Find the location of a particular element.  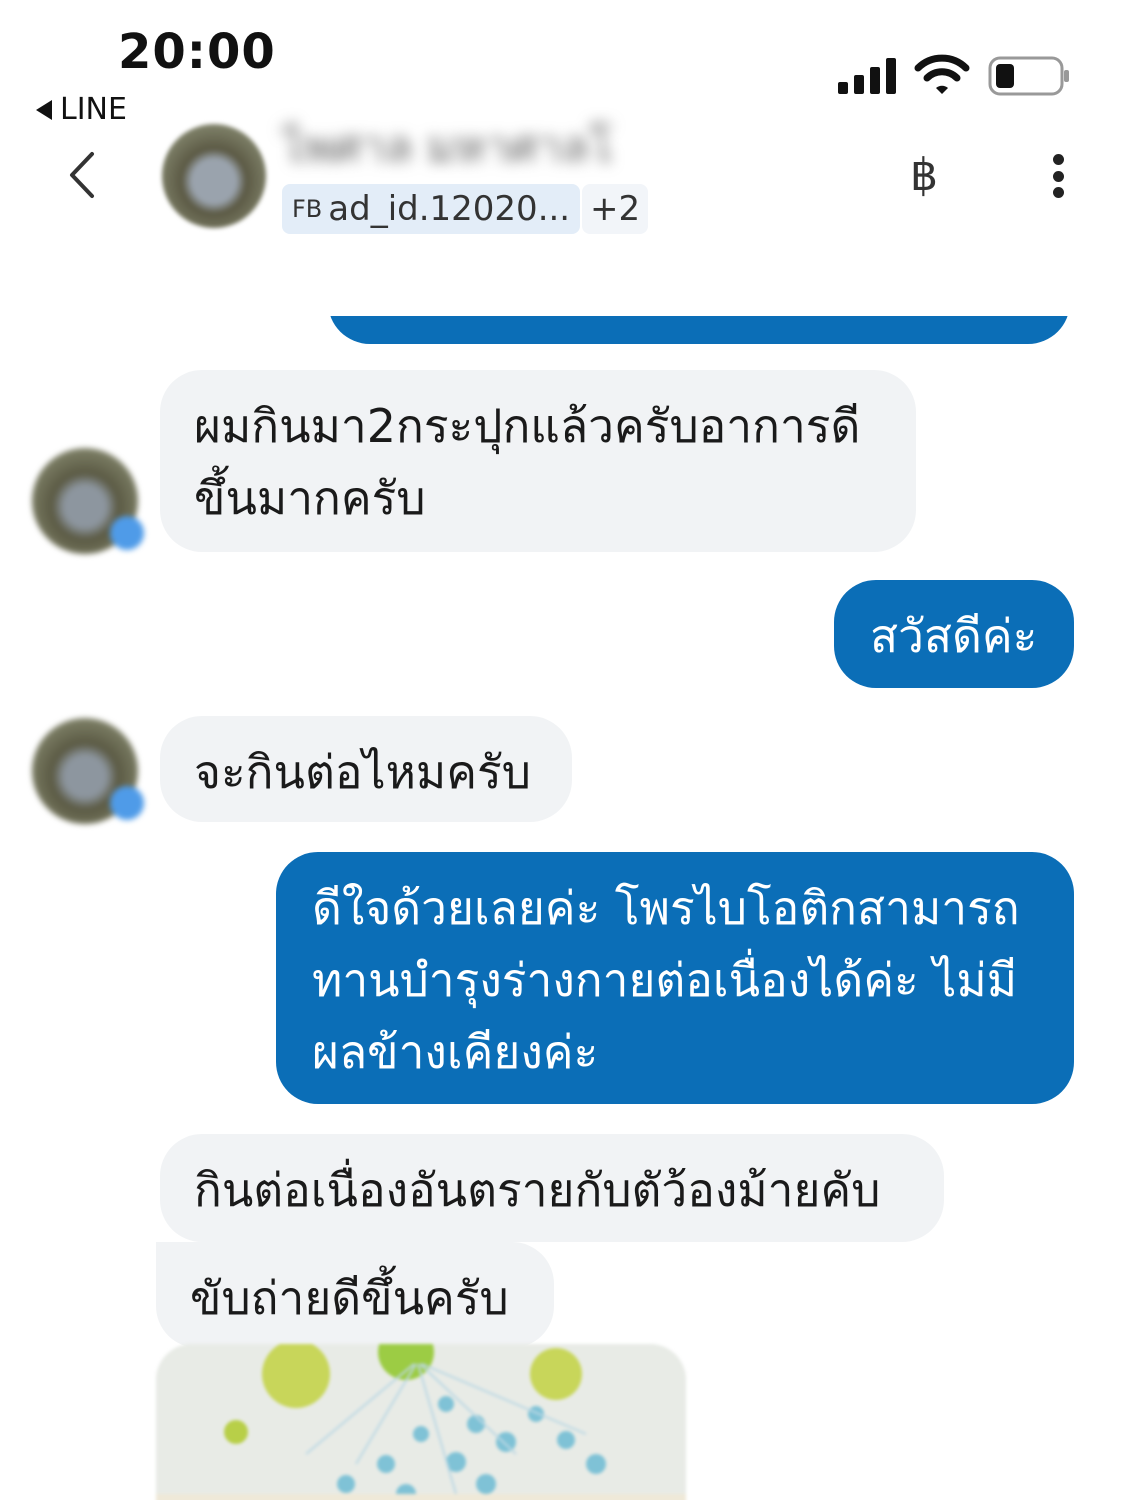

incoming-message: ขับถ่ายดีขึ้นครับ is located at coordinates (355, 1295).